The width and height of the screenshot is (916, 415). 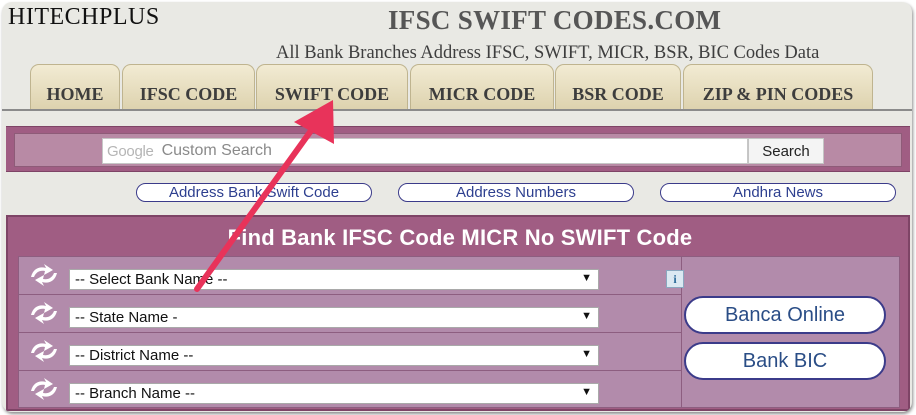 I want to click on branch-name-select: -- Branch Name -- ▼, so click(x=334, y=393).